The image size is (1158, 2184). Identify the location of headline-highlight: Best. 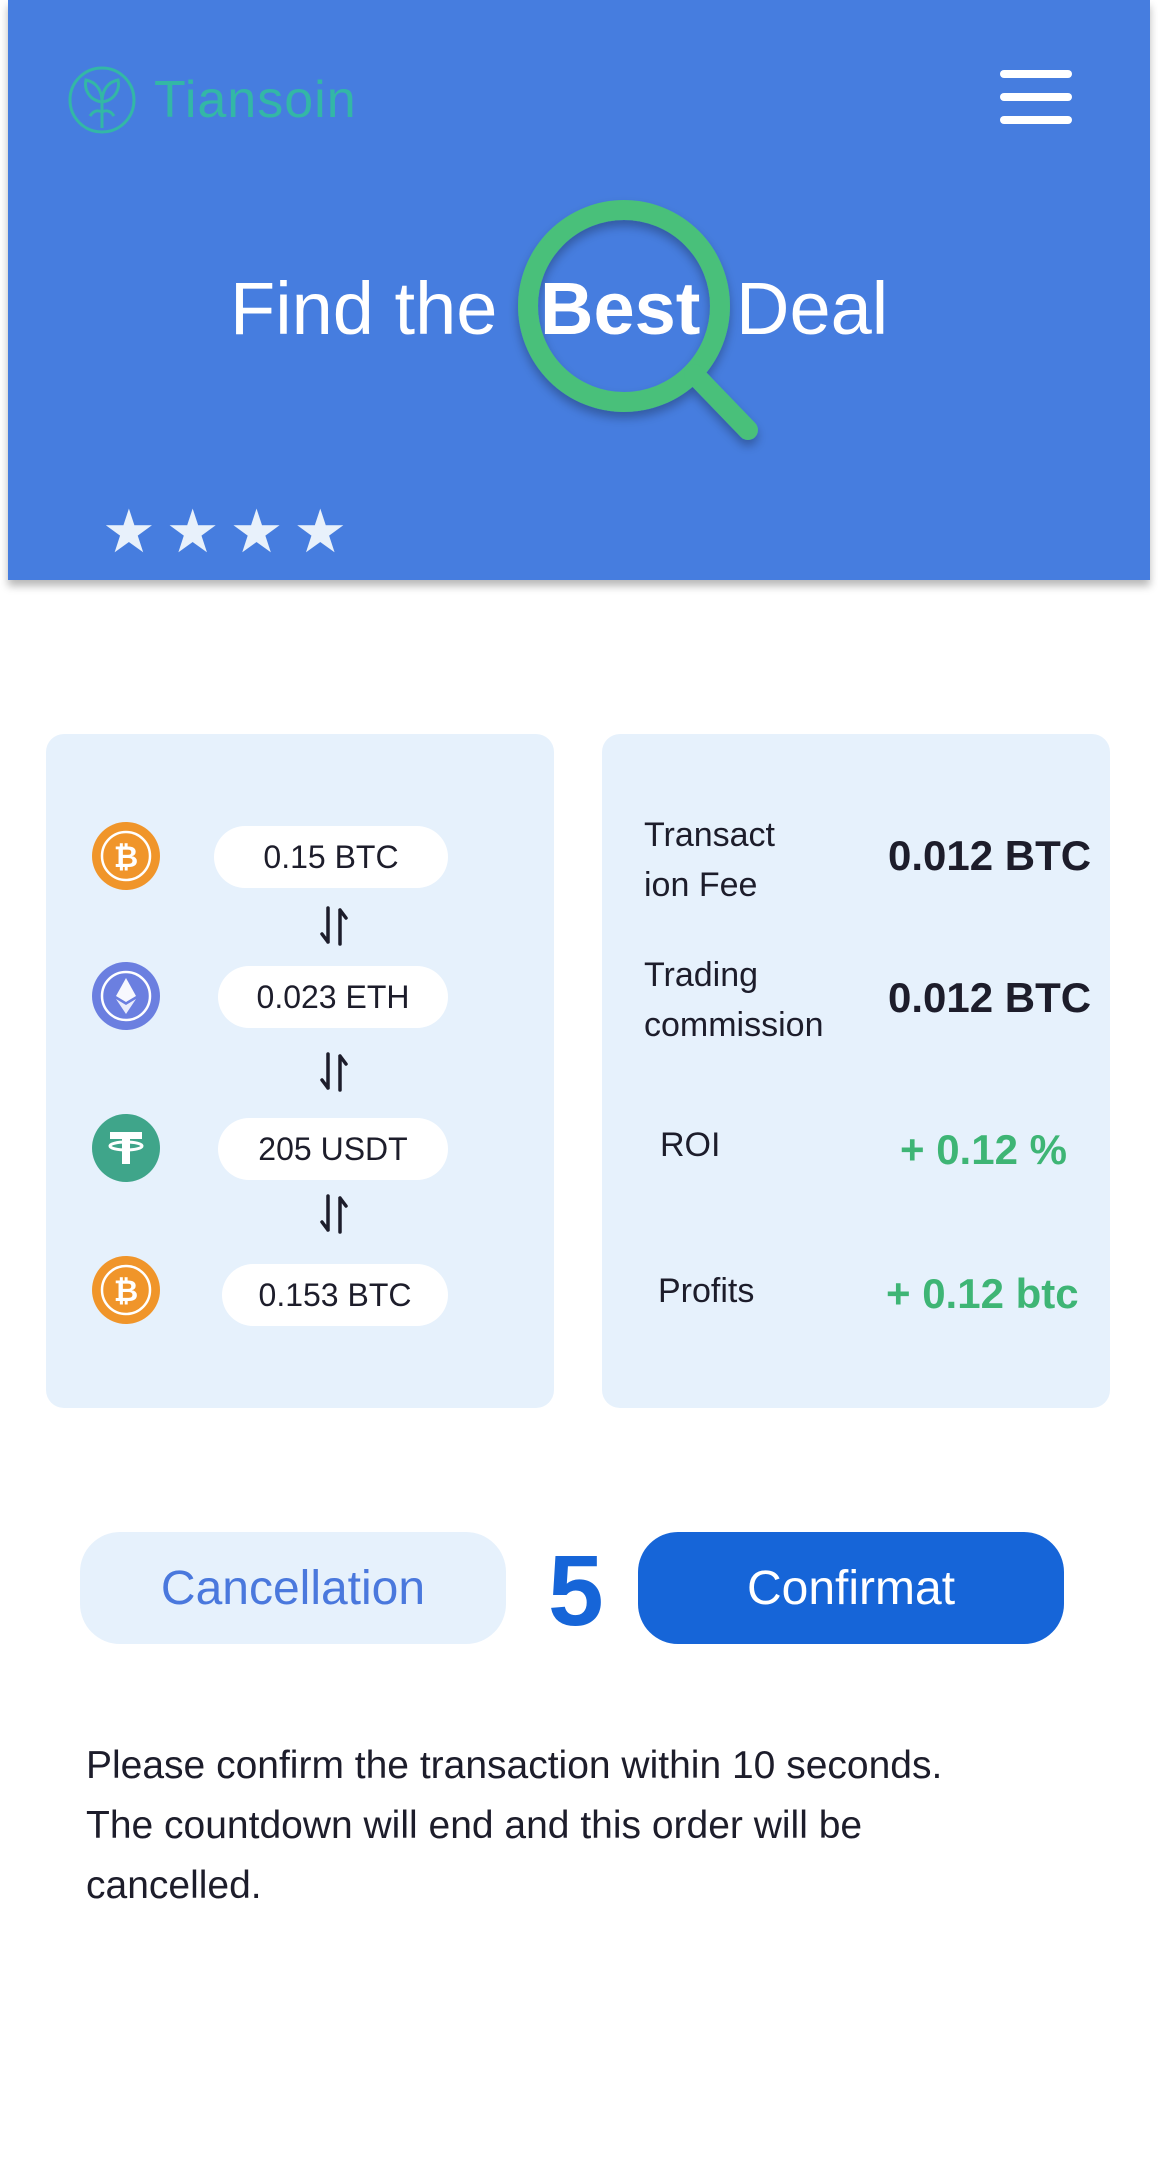
(620, 308).